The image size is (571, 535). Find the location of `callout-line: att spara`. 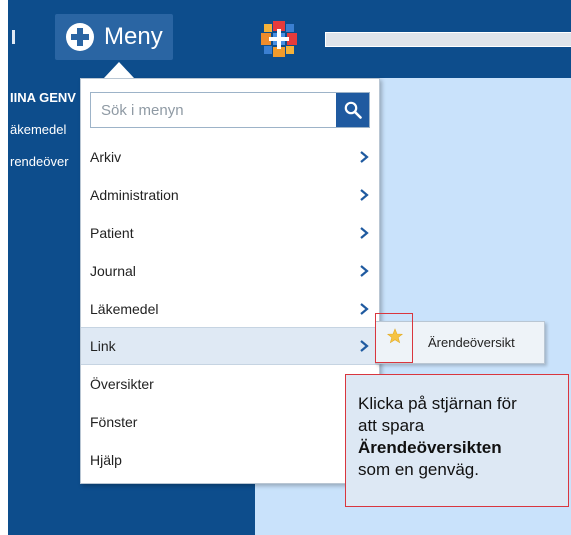

callout-line: att spara is located at coordinates (391, 425).